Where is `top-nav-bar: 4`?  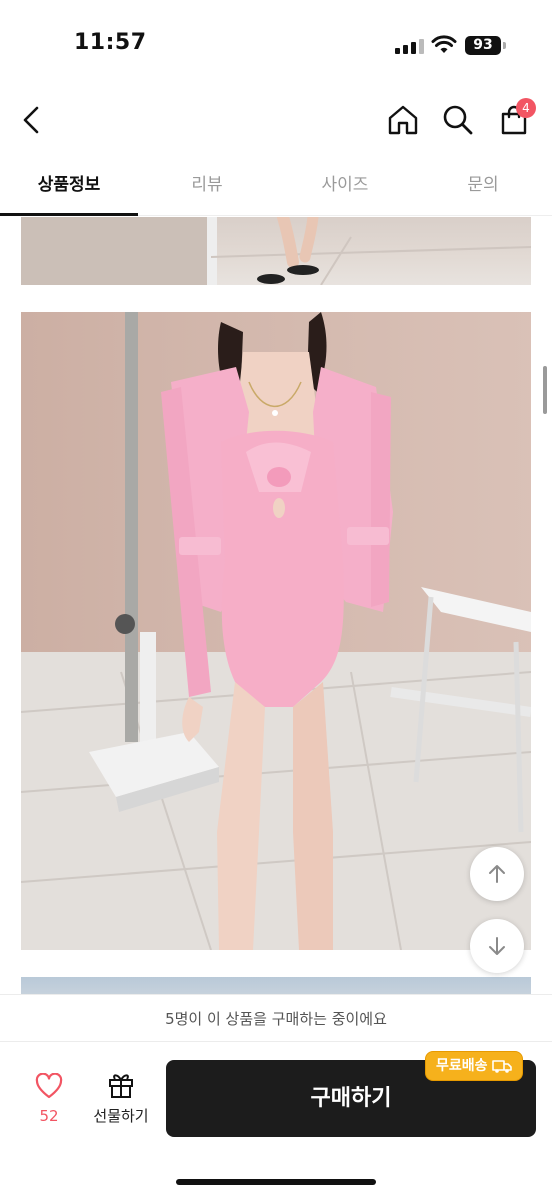
top-nav-bar: 4 is located at coordinates (276, 120).